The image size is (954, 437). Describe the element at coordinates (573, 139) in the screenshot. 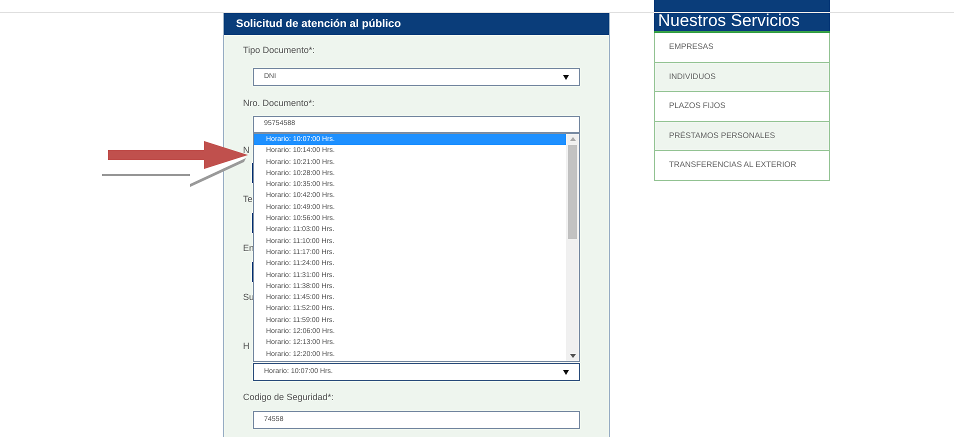

I see `scroll-up-icon` at that location.